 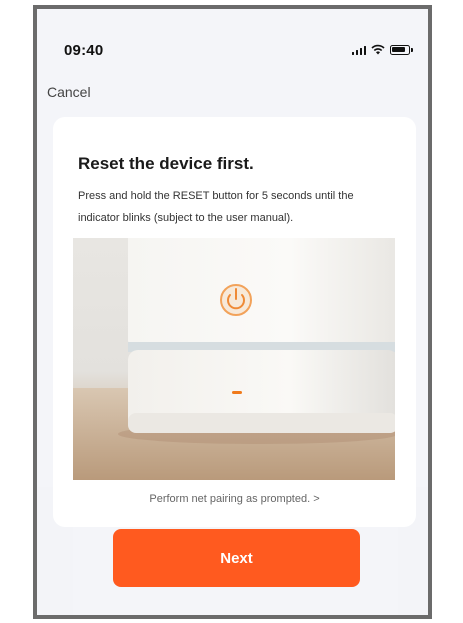 I want to click on status-bar: 09:40, so click(x=232, y=35).